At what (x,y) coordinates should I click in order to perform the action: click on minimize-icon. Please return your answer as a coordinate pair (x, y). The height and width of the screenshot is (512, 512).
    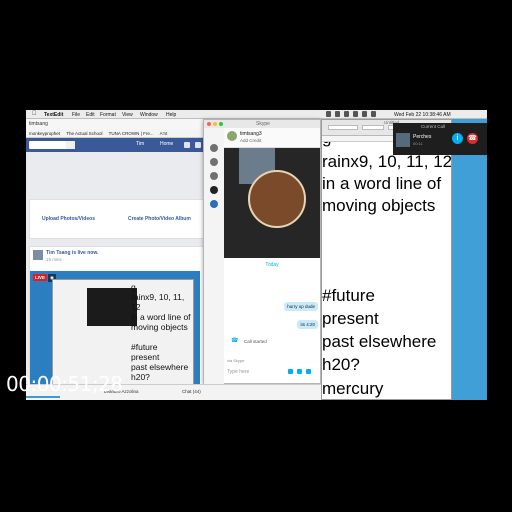
    Looking at the image, I should click on (215, 124).